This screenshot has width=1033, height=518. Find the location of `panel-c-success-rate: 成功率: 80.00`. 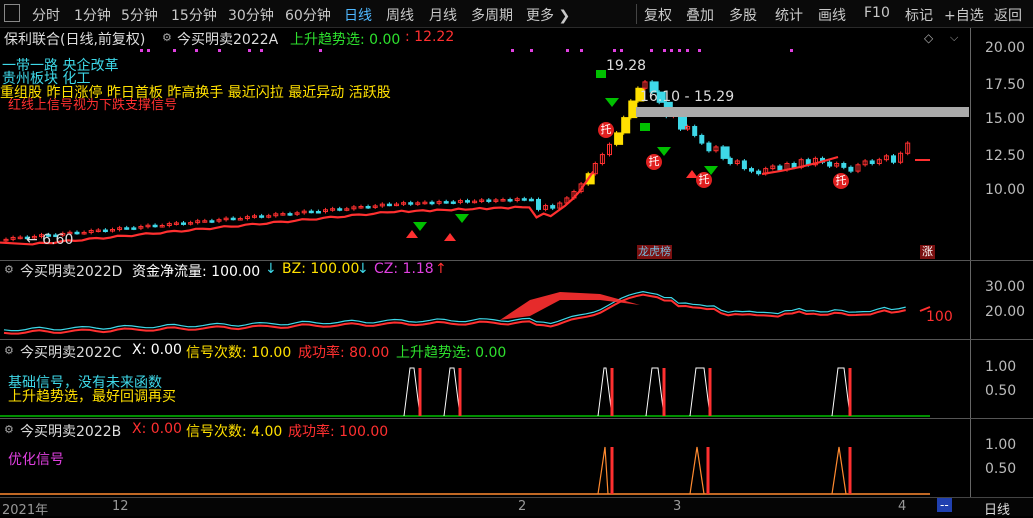

panel-c-success-rate: 成功率: 80.00 is located at coordinates (344, 353).